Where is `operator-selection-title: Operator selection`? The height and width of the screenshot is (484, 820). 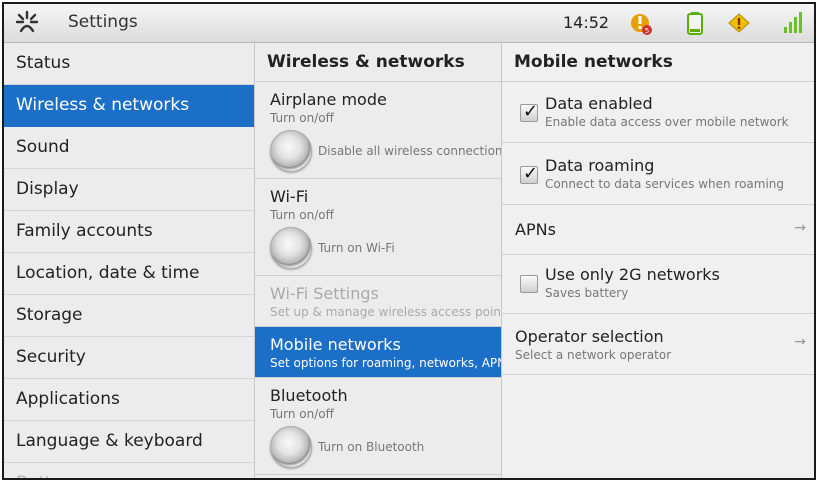 operator-selection-title: Operator selection is located at coordinates (589, 336).